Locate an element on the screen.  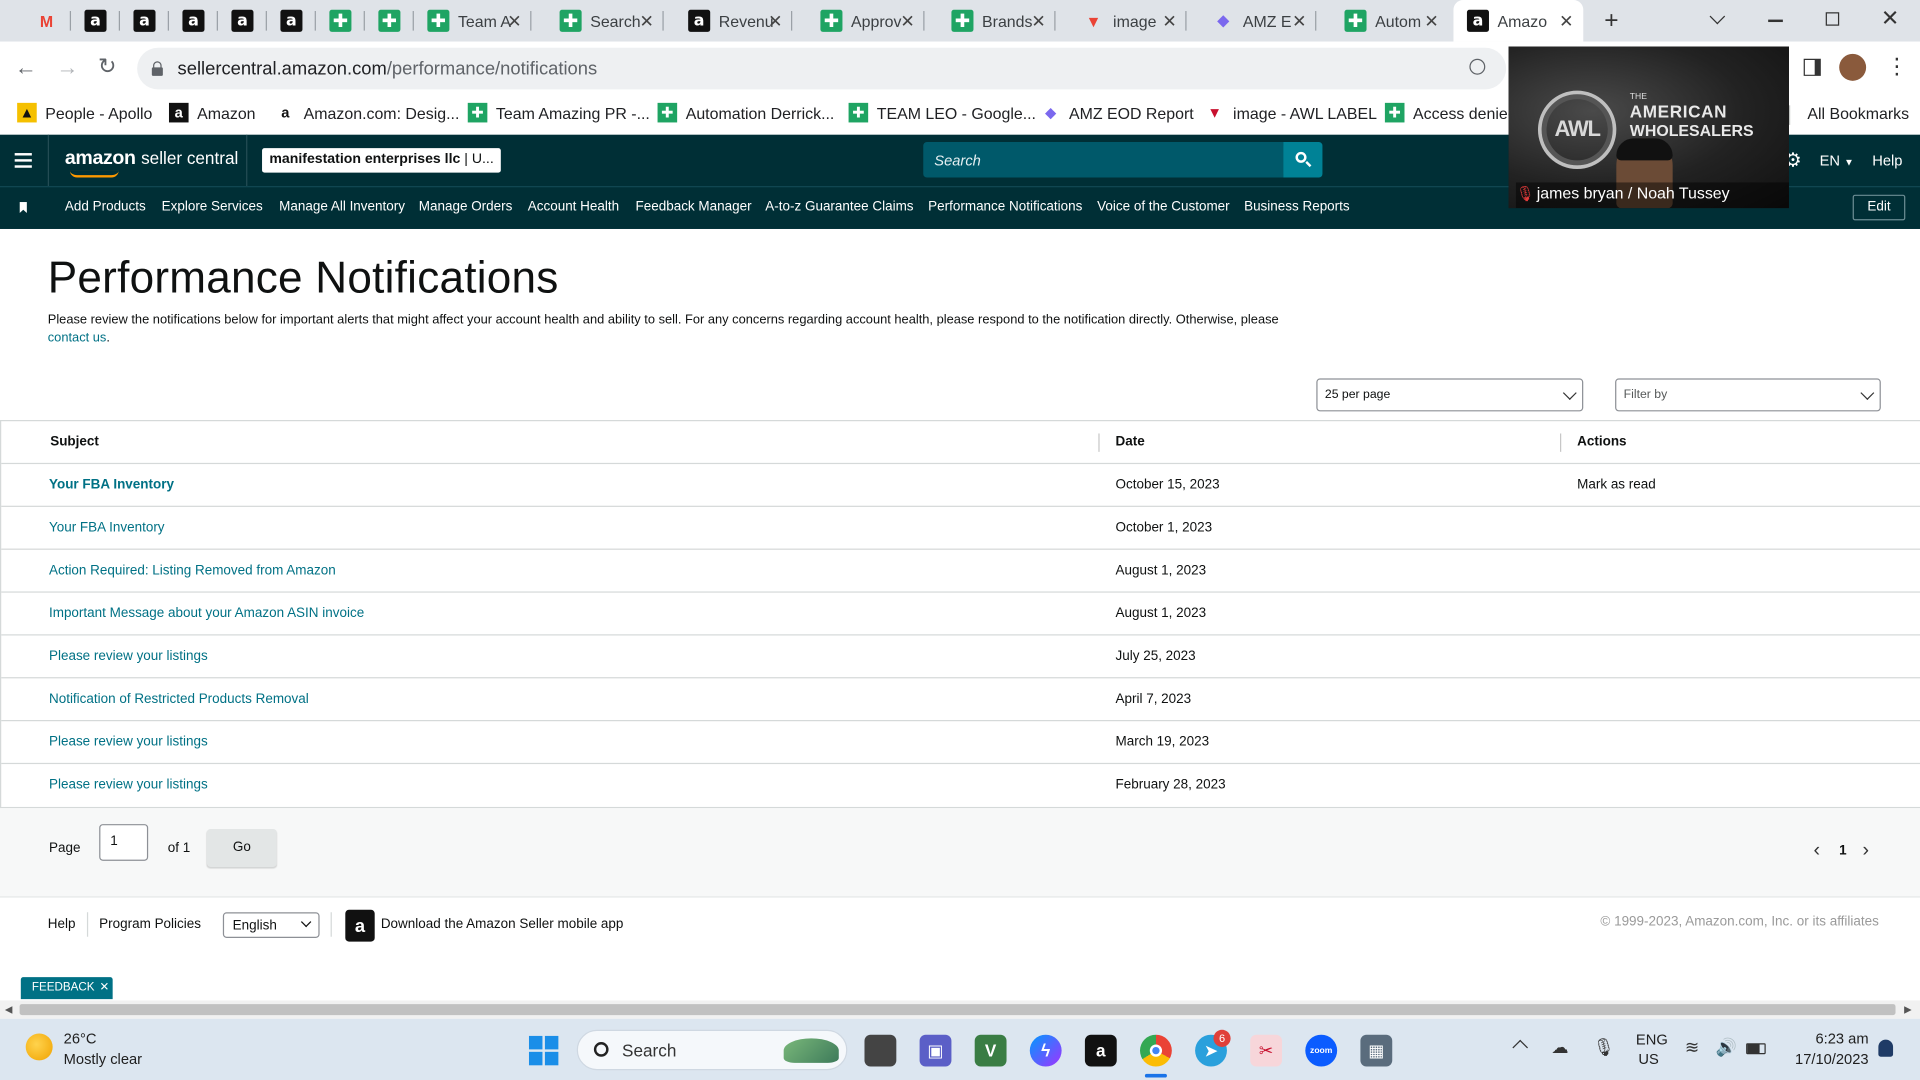
chrome-icon is located at coordinates (1156, 1050).